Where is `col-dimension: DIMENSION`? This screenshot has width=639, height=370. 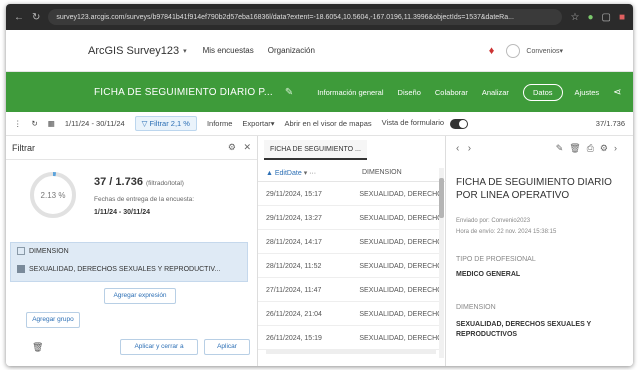 col-dimension: DIMENSION is located at coordinates (382, 172).